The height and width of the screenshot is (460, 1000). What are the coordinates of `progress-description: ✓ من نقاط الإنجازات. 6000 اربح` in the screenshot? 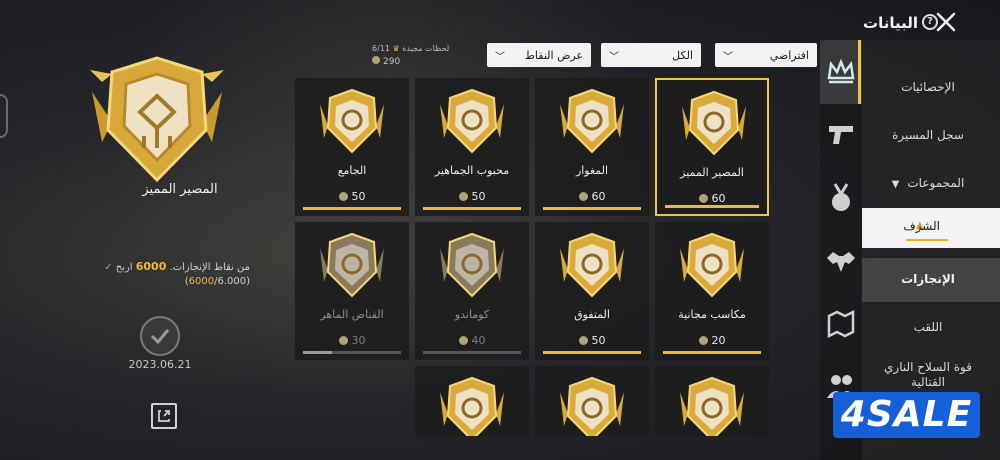 It's located at (177, 266).